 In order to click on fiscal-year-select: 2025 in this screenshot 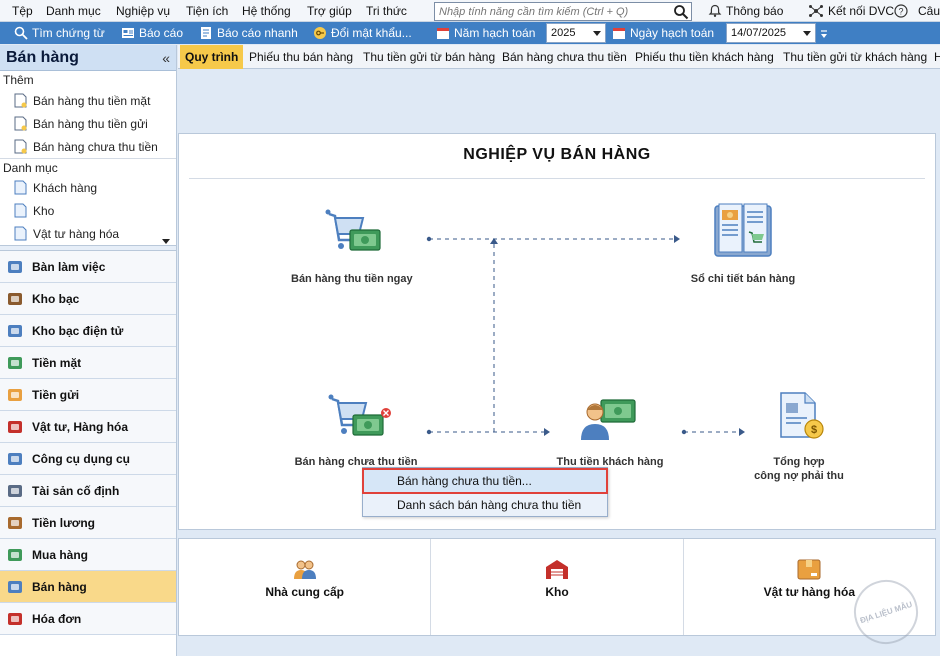, I will do `click(576, 33)`.